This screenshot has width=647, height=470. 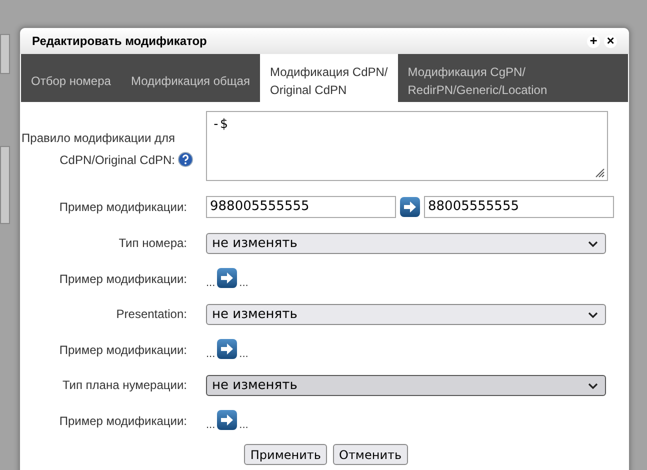 What do you see at coordinates (71, 78) in the screenshot?
I see `tab: Отбор номера` at bounding box center [71, 78].